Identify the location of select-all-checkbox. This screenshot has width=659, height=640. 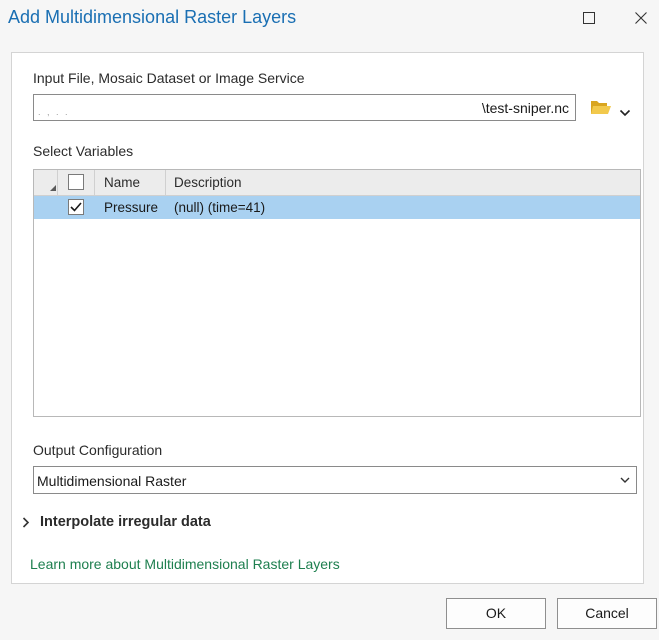
(76, 182).